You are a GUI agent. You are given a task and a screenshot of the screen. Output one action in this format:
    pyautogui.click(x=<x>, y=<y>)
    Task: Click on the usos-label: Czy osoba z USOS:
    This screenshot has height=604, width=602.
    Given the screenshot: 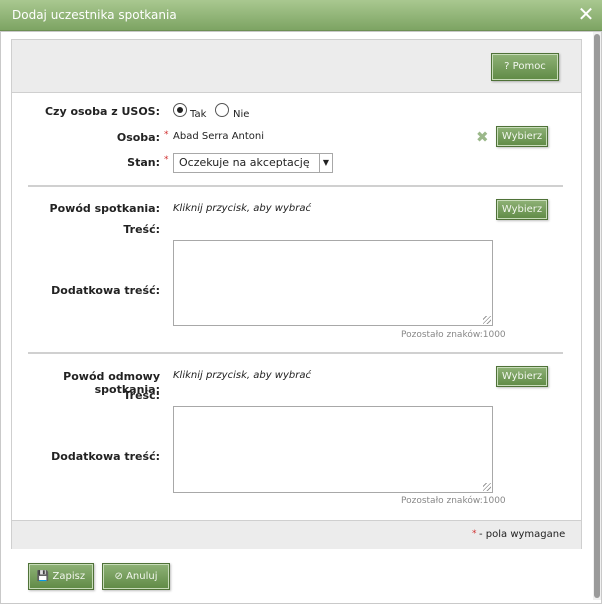 What is the action you would take?
    pyautogui.click(x=102, y=111)
    